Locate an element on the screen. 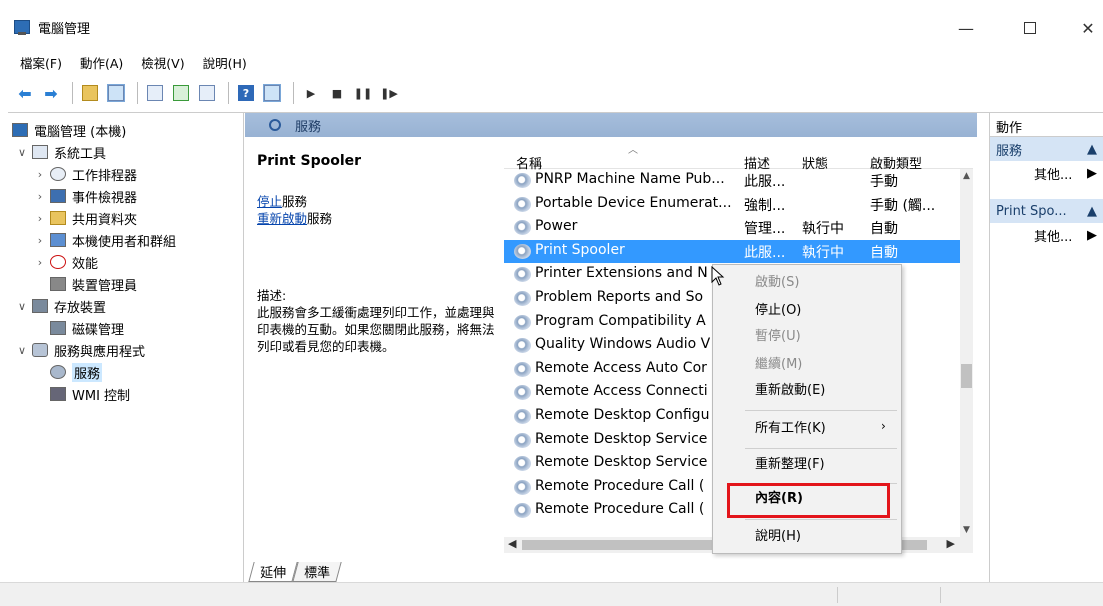 The height and width of the screenshot is (606, 1103). show-hide-action-pane-button is located at coordinates (272, 93).